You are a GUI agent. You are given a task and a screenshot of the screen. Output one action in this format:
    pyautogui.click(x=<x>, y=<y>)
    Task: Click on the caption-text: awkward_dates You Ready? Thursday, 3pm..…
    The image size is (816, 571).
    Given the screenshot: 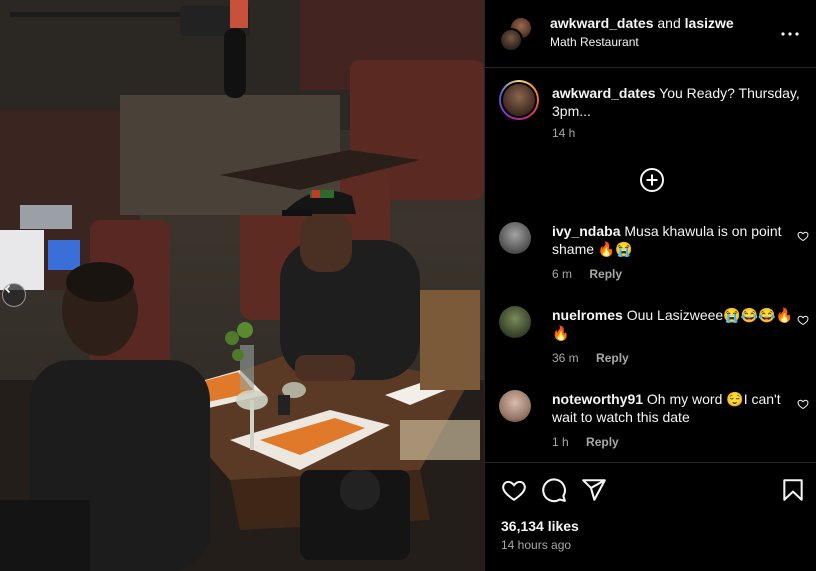 What is the action you would take?
    pyautogui.click(x=677, y=102)
    